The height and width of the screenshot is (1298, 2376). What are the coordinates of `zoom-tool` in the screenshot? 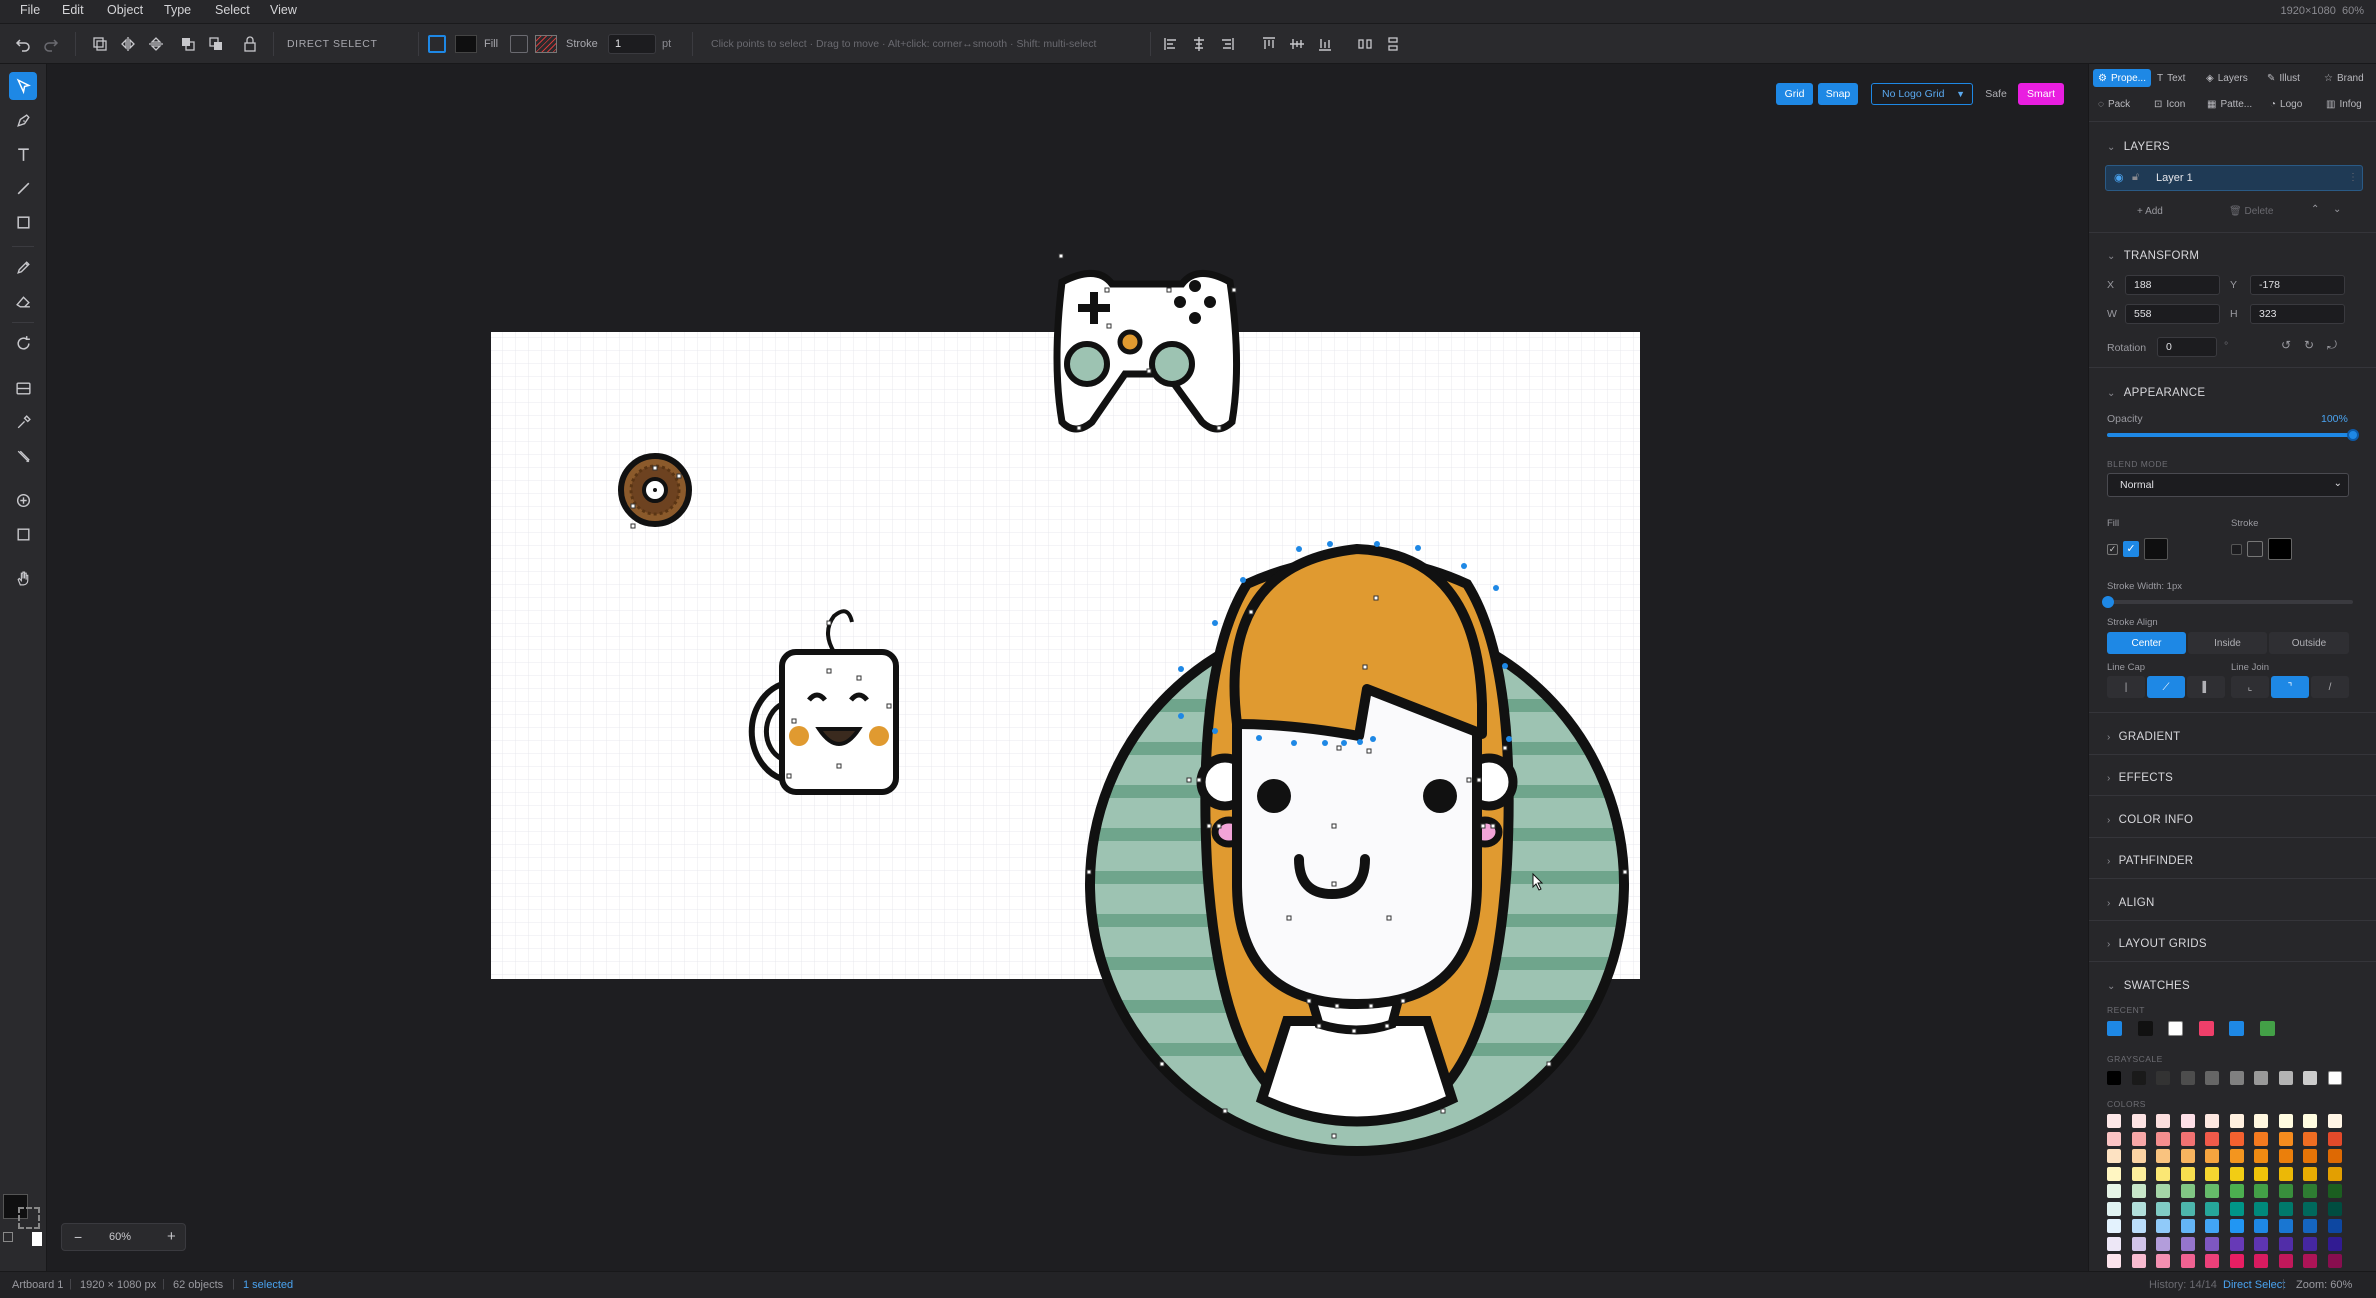 It's located at (23, 500).